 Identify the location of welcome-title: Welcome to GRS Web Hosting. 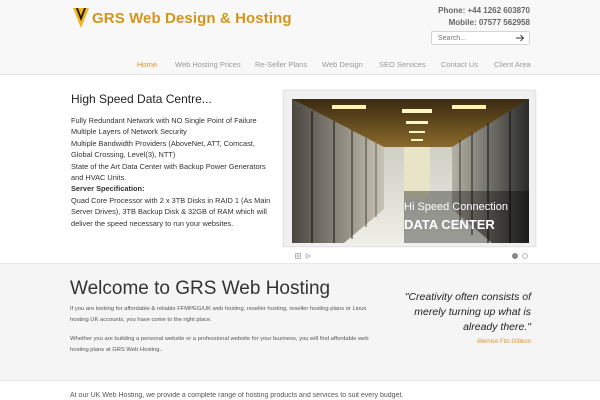
(200, 288).